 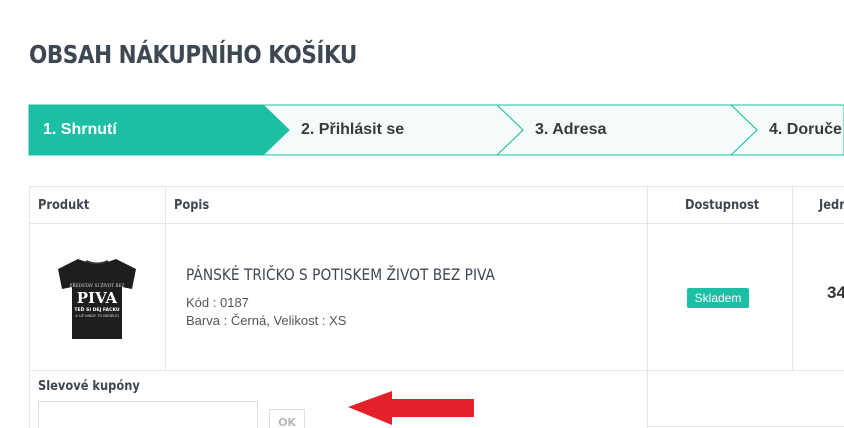 I want to click on image-line-1: PŘEDSTAV SI ŽIVOT BEZ, so click(x=97, y=285).